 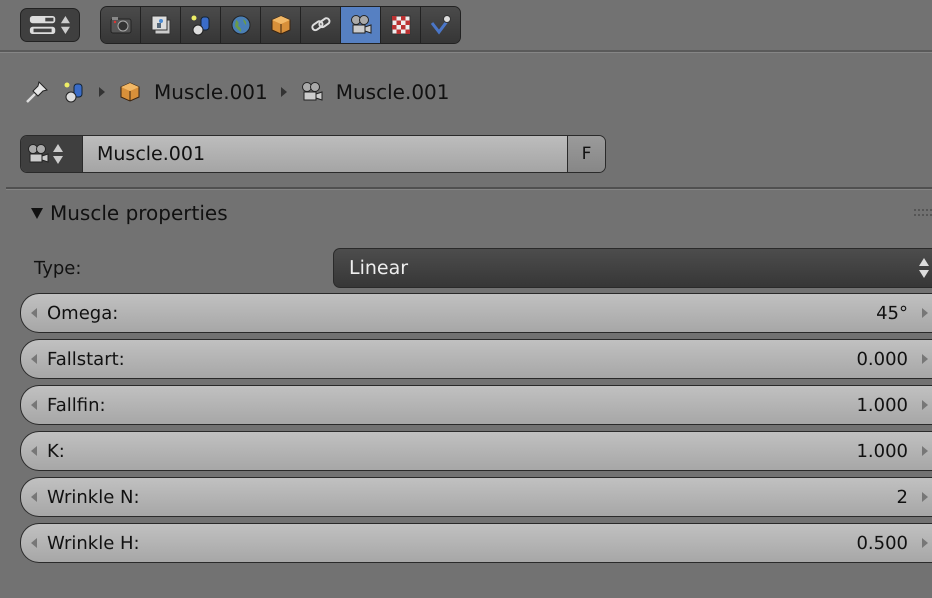 What do you see at coordinates (120, 25) in the screenshot?
I see `camera-icon` at bounding box center [120, 25].